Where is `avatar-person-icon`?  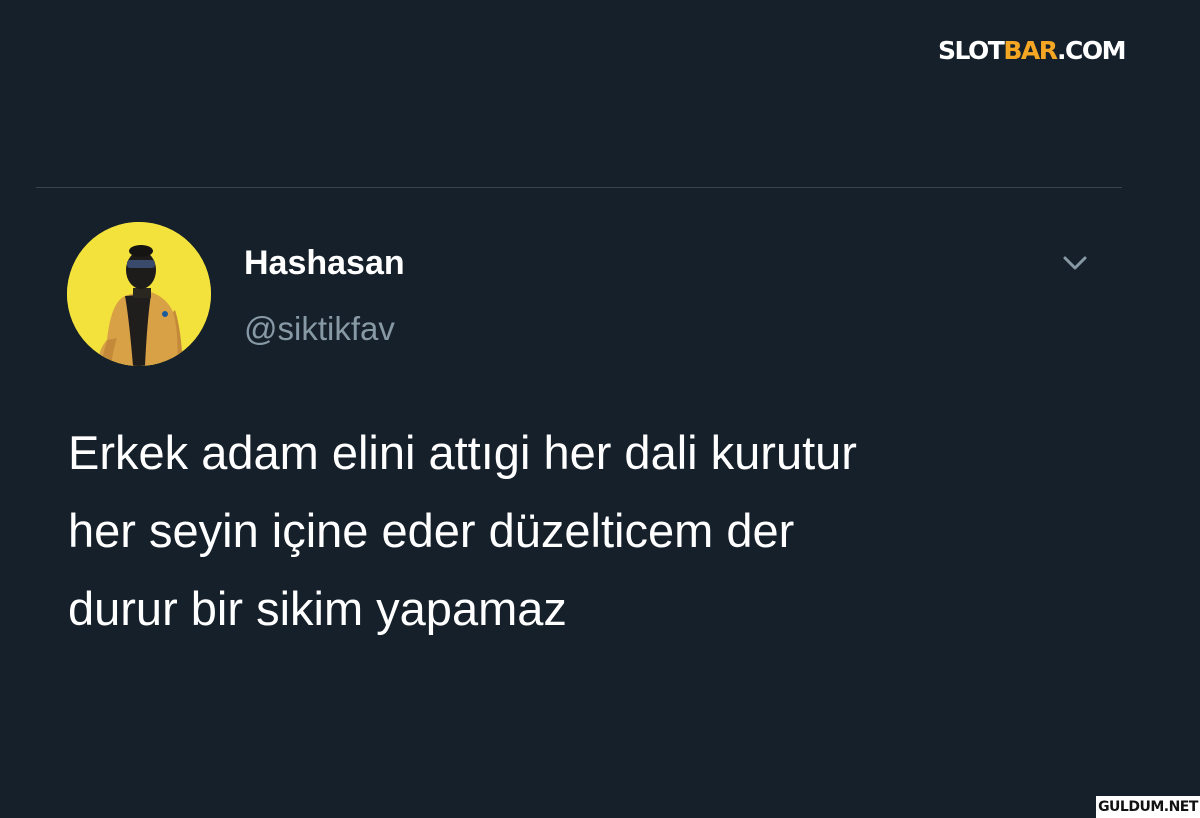
avatar-person-icon is located at coordinates (139, 294).